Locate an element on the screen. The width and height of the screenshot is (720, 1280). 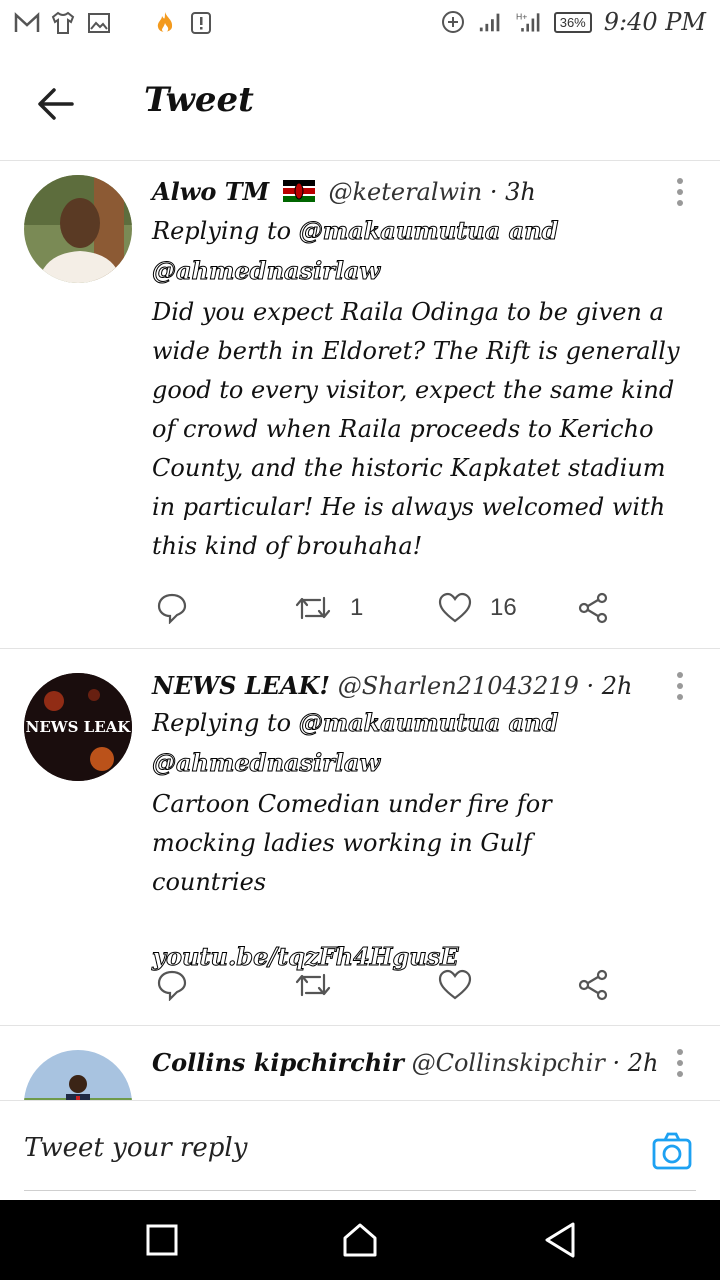
battery-icon: 36% is located at coordinates (572, 22).